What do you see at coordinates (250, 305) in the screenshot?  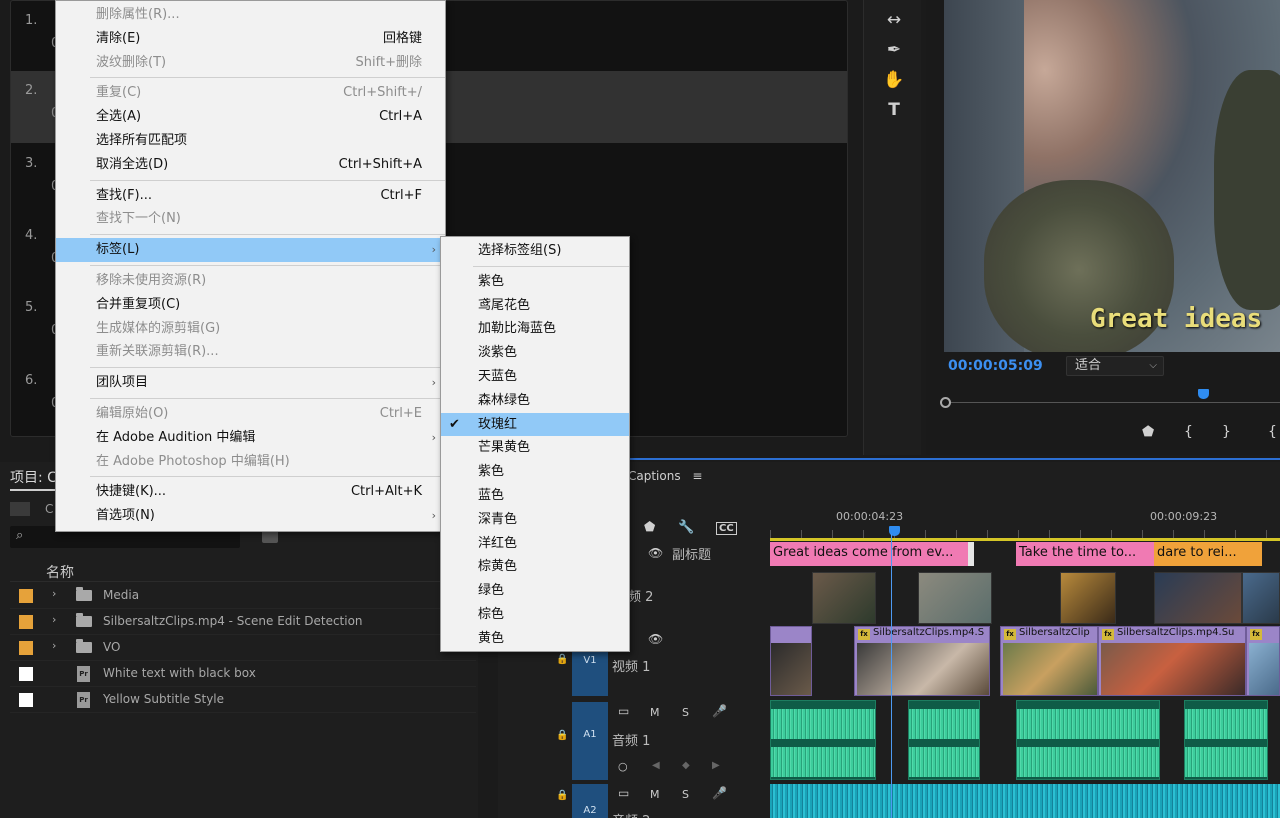 I see `menu-item: 合并重复项(C)` at bounding box center [250, 305].